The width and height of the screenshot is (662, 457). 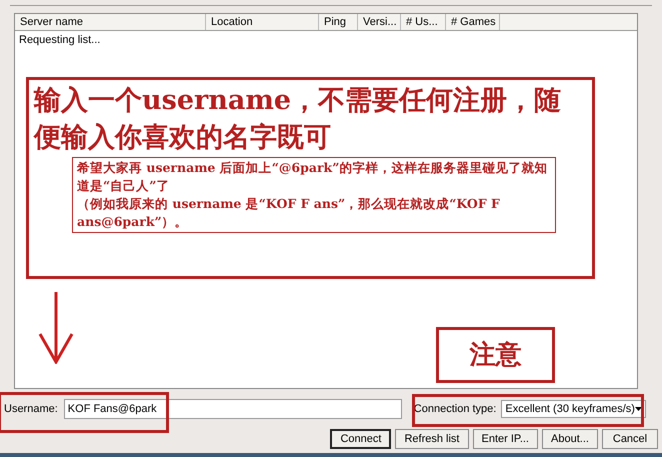 What do you see at coordinates (298, 119) in the screenshot?
I see `annotation-heading: 输入一个username，不需要任何注册，随便输入你喜欢的名字既可` at bounding box center [298, 119].